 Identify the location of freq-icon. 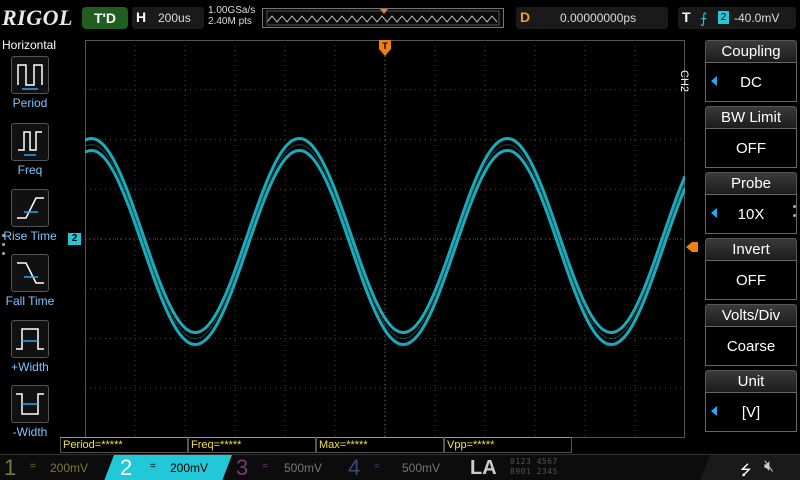
(30, 142).